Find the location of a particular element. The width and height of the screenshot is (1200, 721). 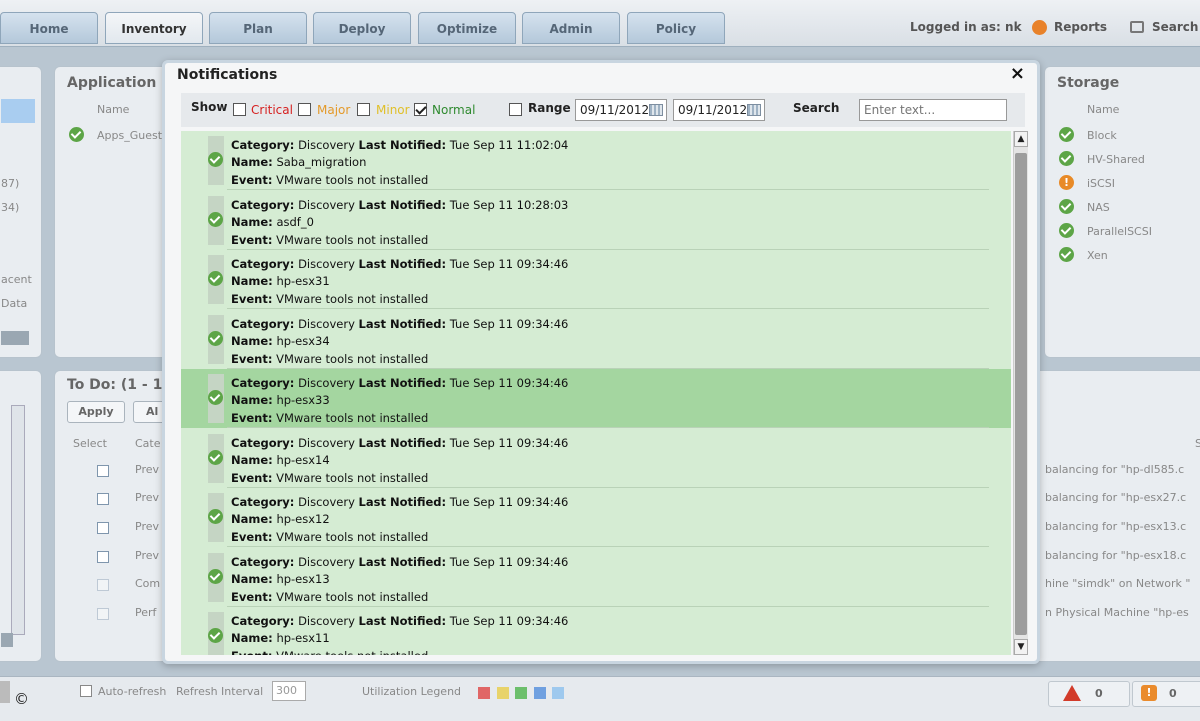

storage-item: Block is located at coordinates (1102, 135).